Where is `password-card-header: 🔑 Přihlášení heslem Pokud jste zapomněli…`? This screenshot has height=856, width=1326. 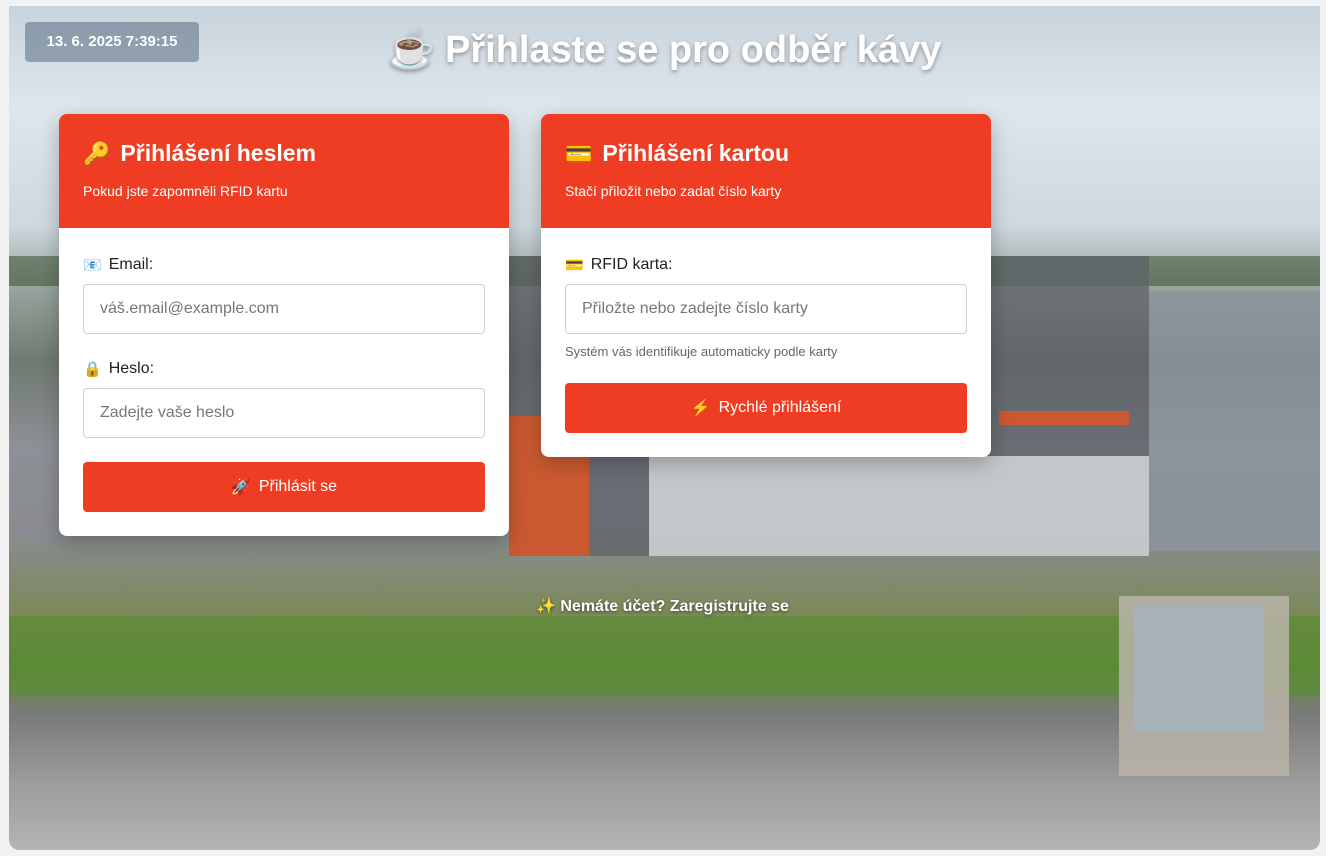
password-card-header: 🔑 Přihlášení heslem Pokud jste zapomněli… is located at coordinates (284, 171).